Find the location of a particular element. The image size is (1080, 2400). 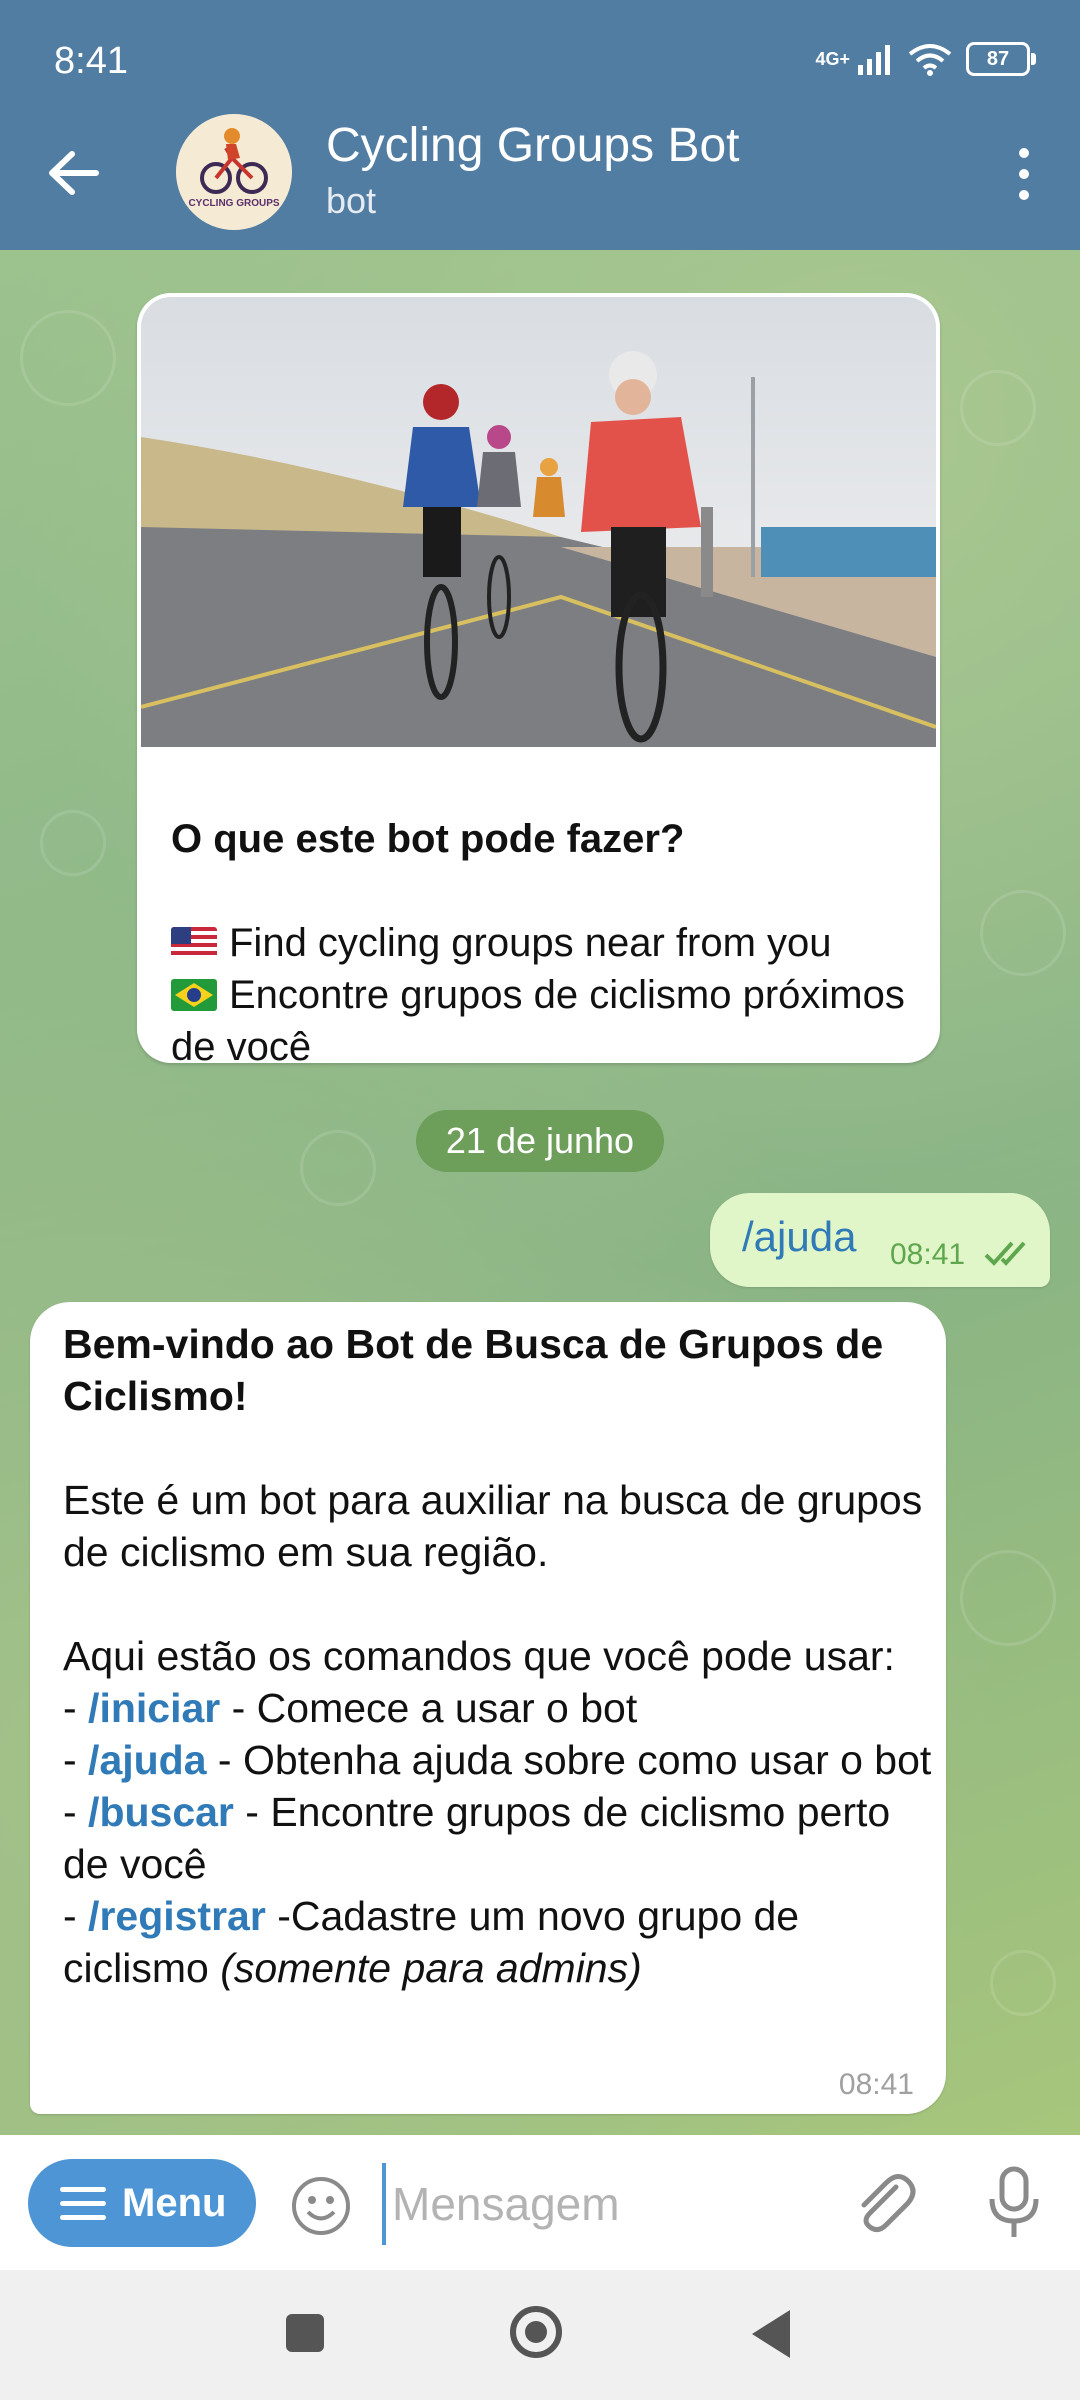

chat-title: Cycling Groups Bot is located at coordinates (533, 145).